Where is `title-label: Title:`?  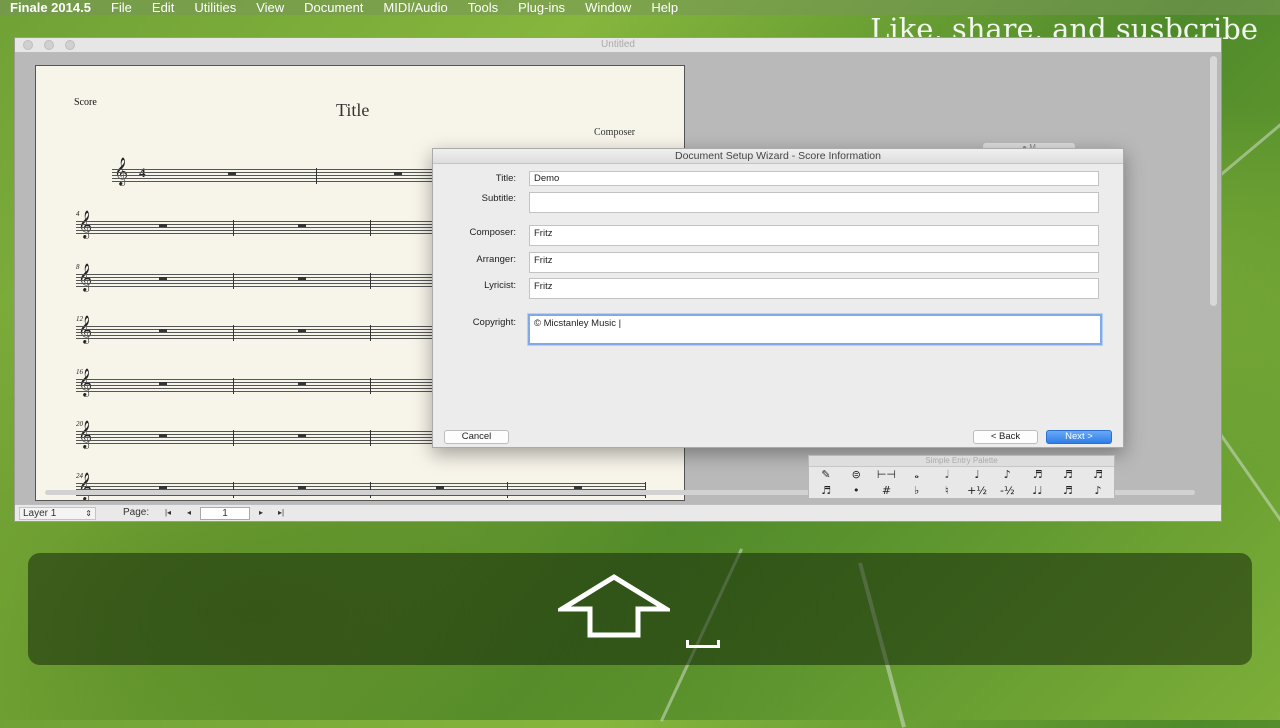
title-label: Title: is located at coordinates (505, 178).